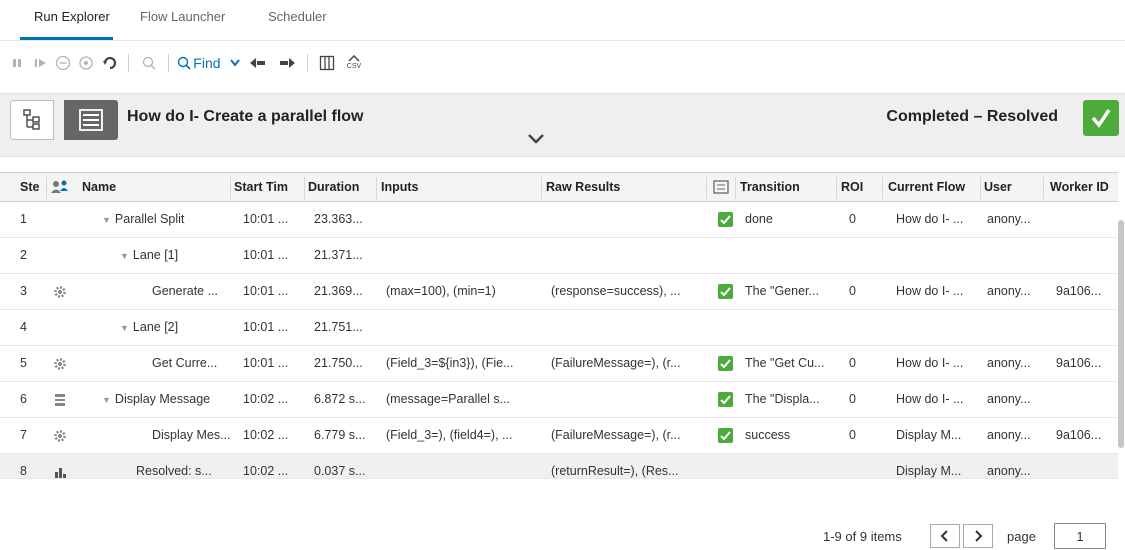  I want to click on cancel-icon, so click(63, 63).